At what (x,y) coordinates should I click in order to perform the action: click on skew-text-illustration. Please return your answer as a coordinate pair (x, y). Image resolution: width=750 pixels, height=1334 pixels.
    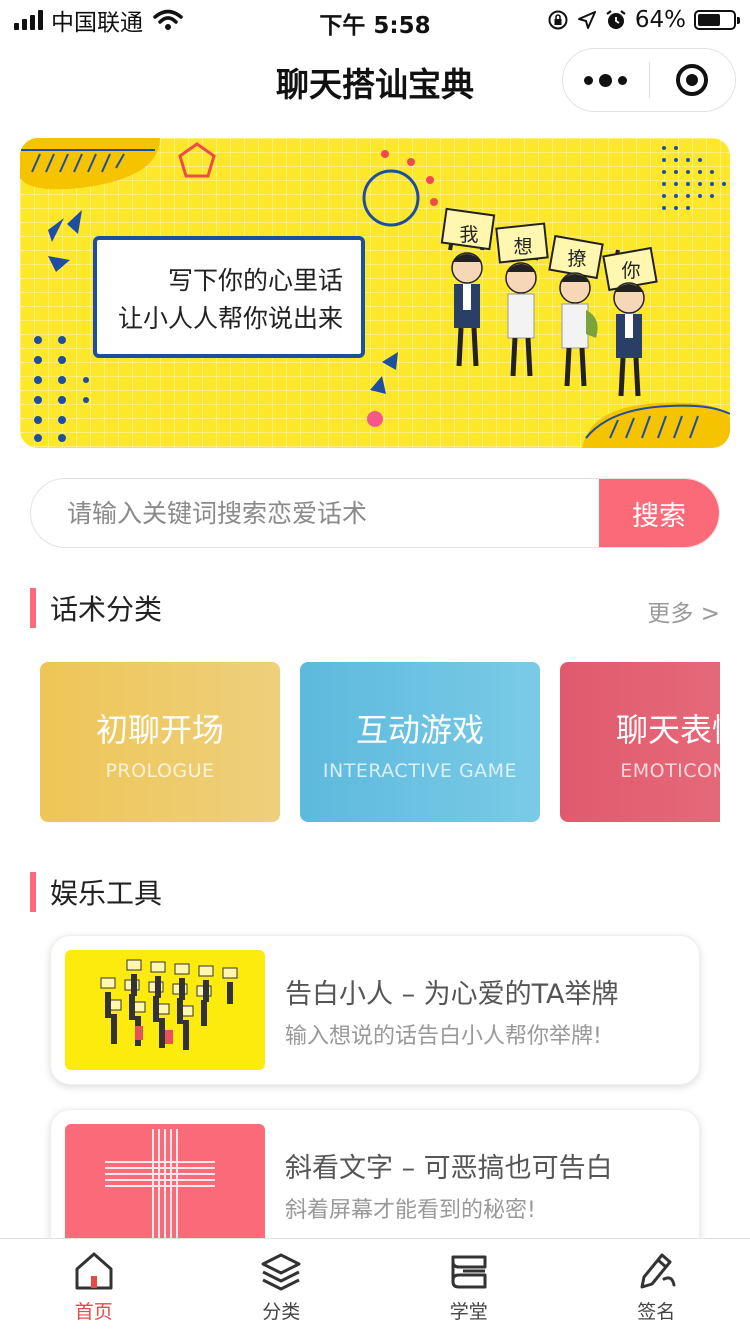
    Looking at the image, I should click on (160, 1184).